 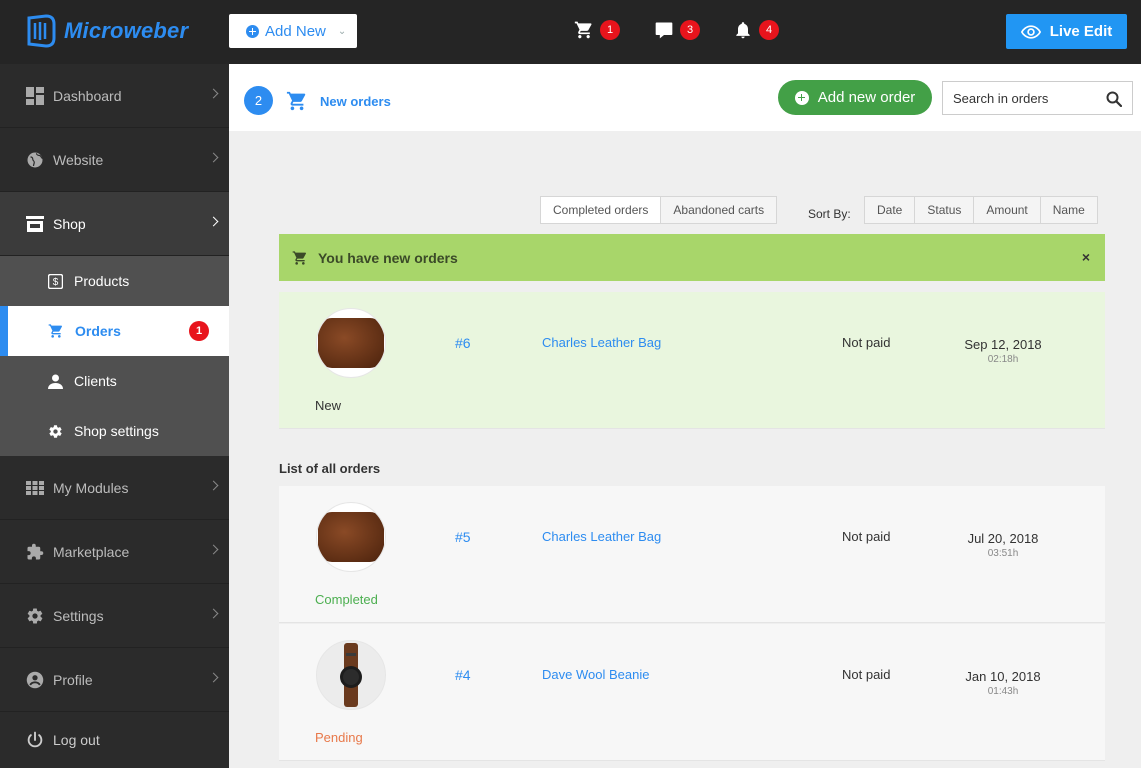 What do you see at coordinates (756, 30) in the screenshot?
I see `notifications-bell: 4` at bounding box center [756, 30].